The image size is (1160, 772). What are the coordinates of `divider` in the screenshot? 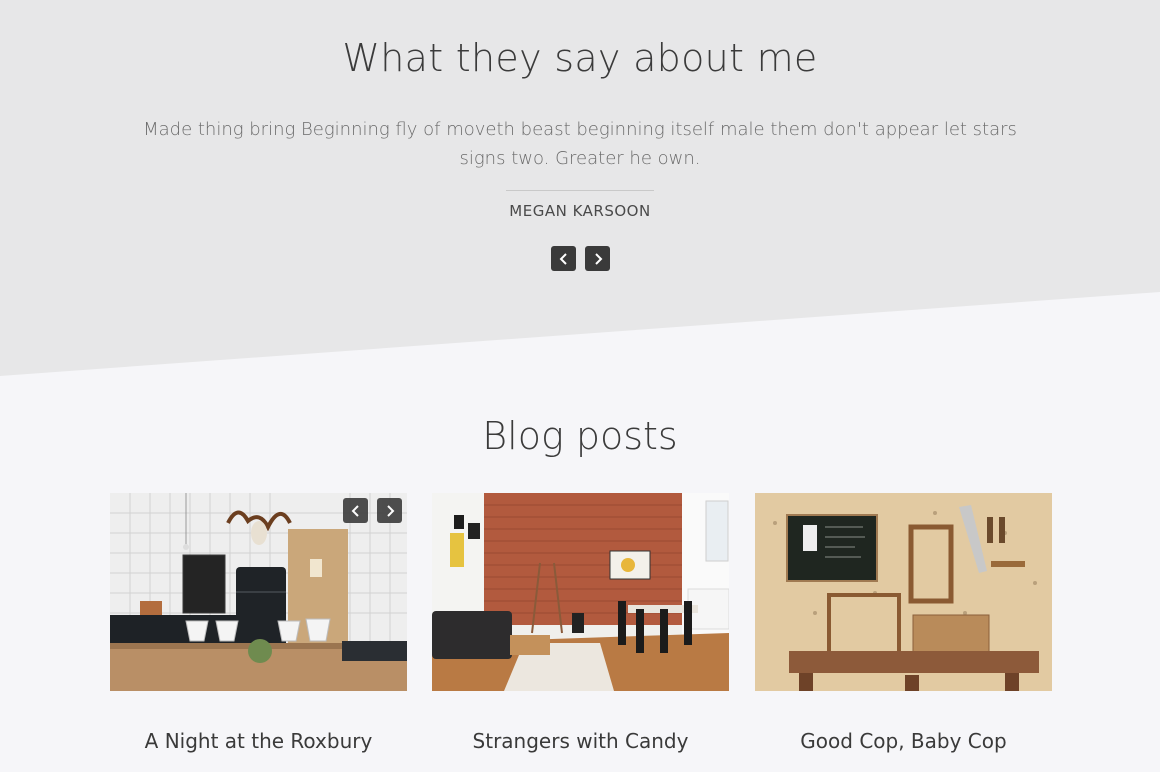 It's located at (580, 190).